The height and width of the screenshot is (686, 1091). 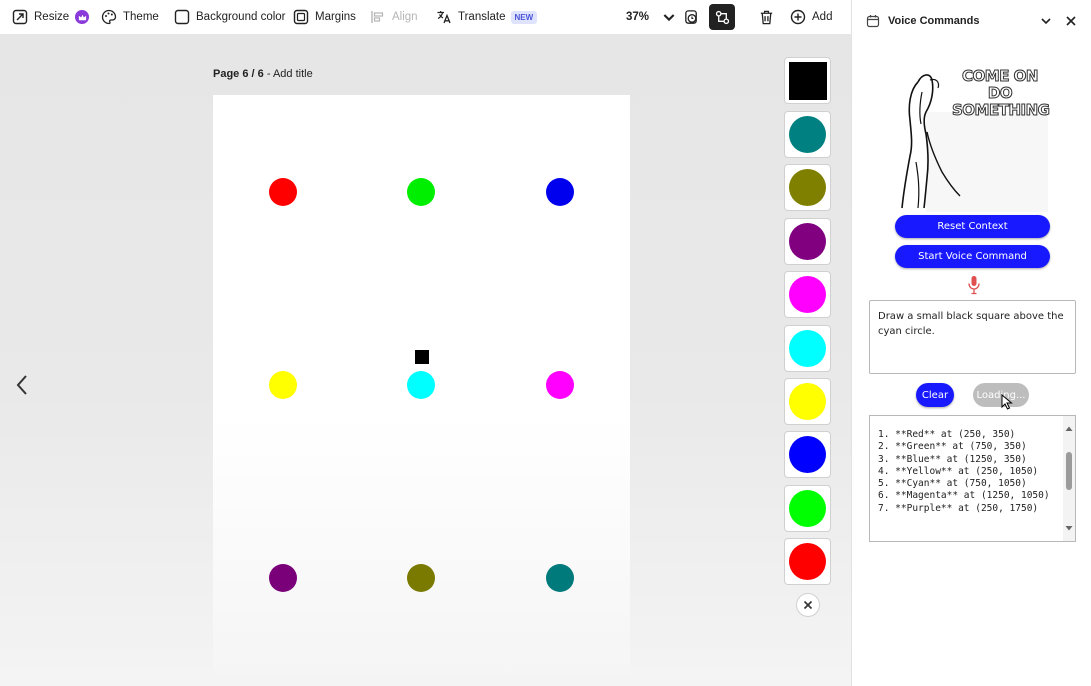 I want to click on zoom-value: 37%, so click(x=638, y=17).